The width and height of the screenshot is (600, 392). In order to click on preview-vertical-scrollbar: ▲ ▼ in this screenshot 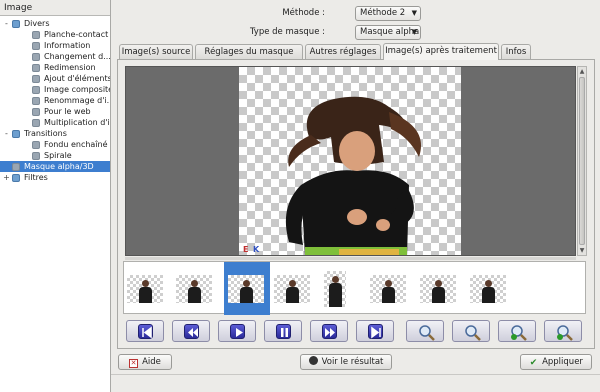, I will do `click(582, 161)`.